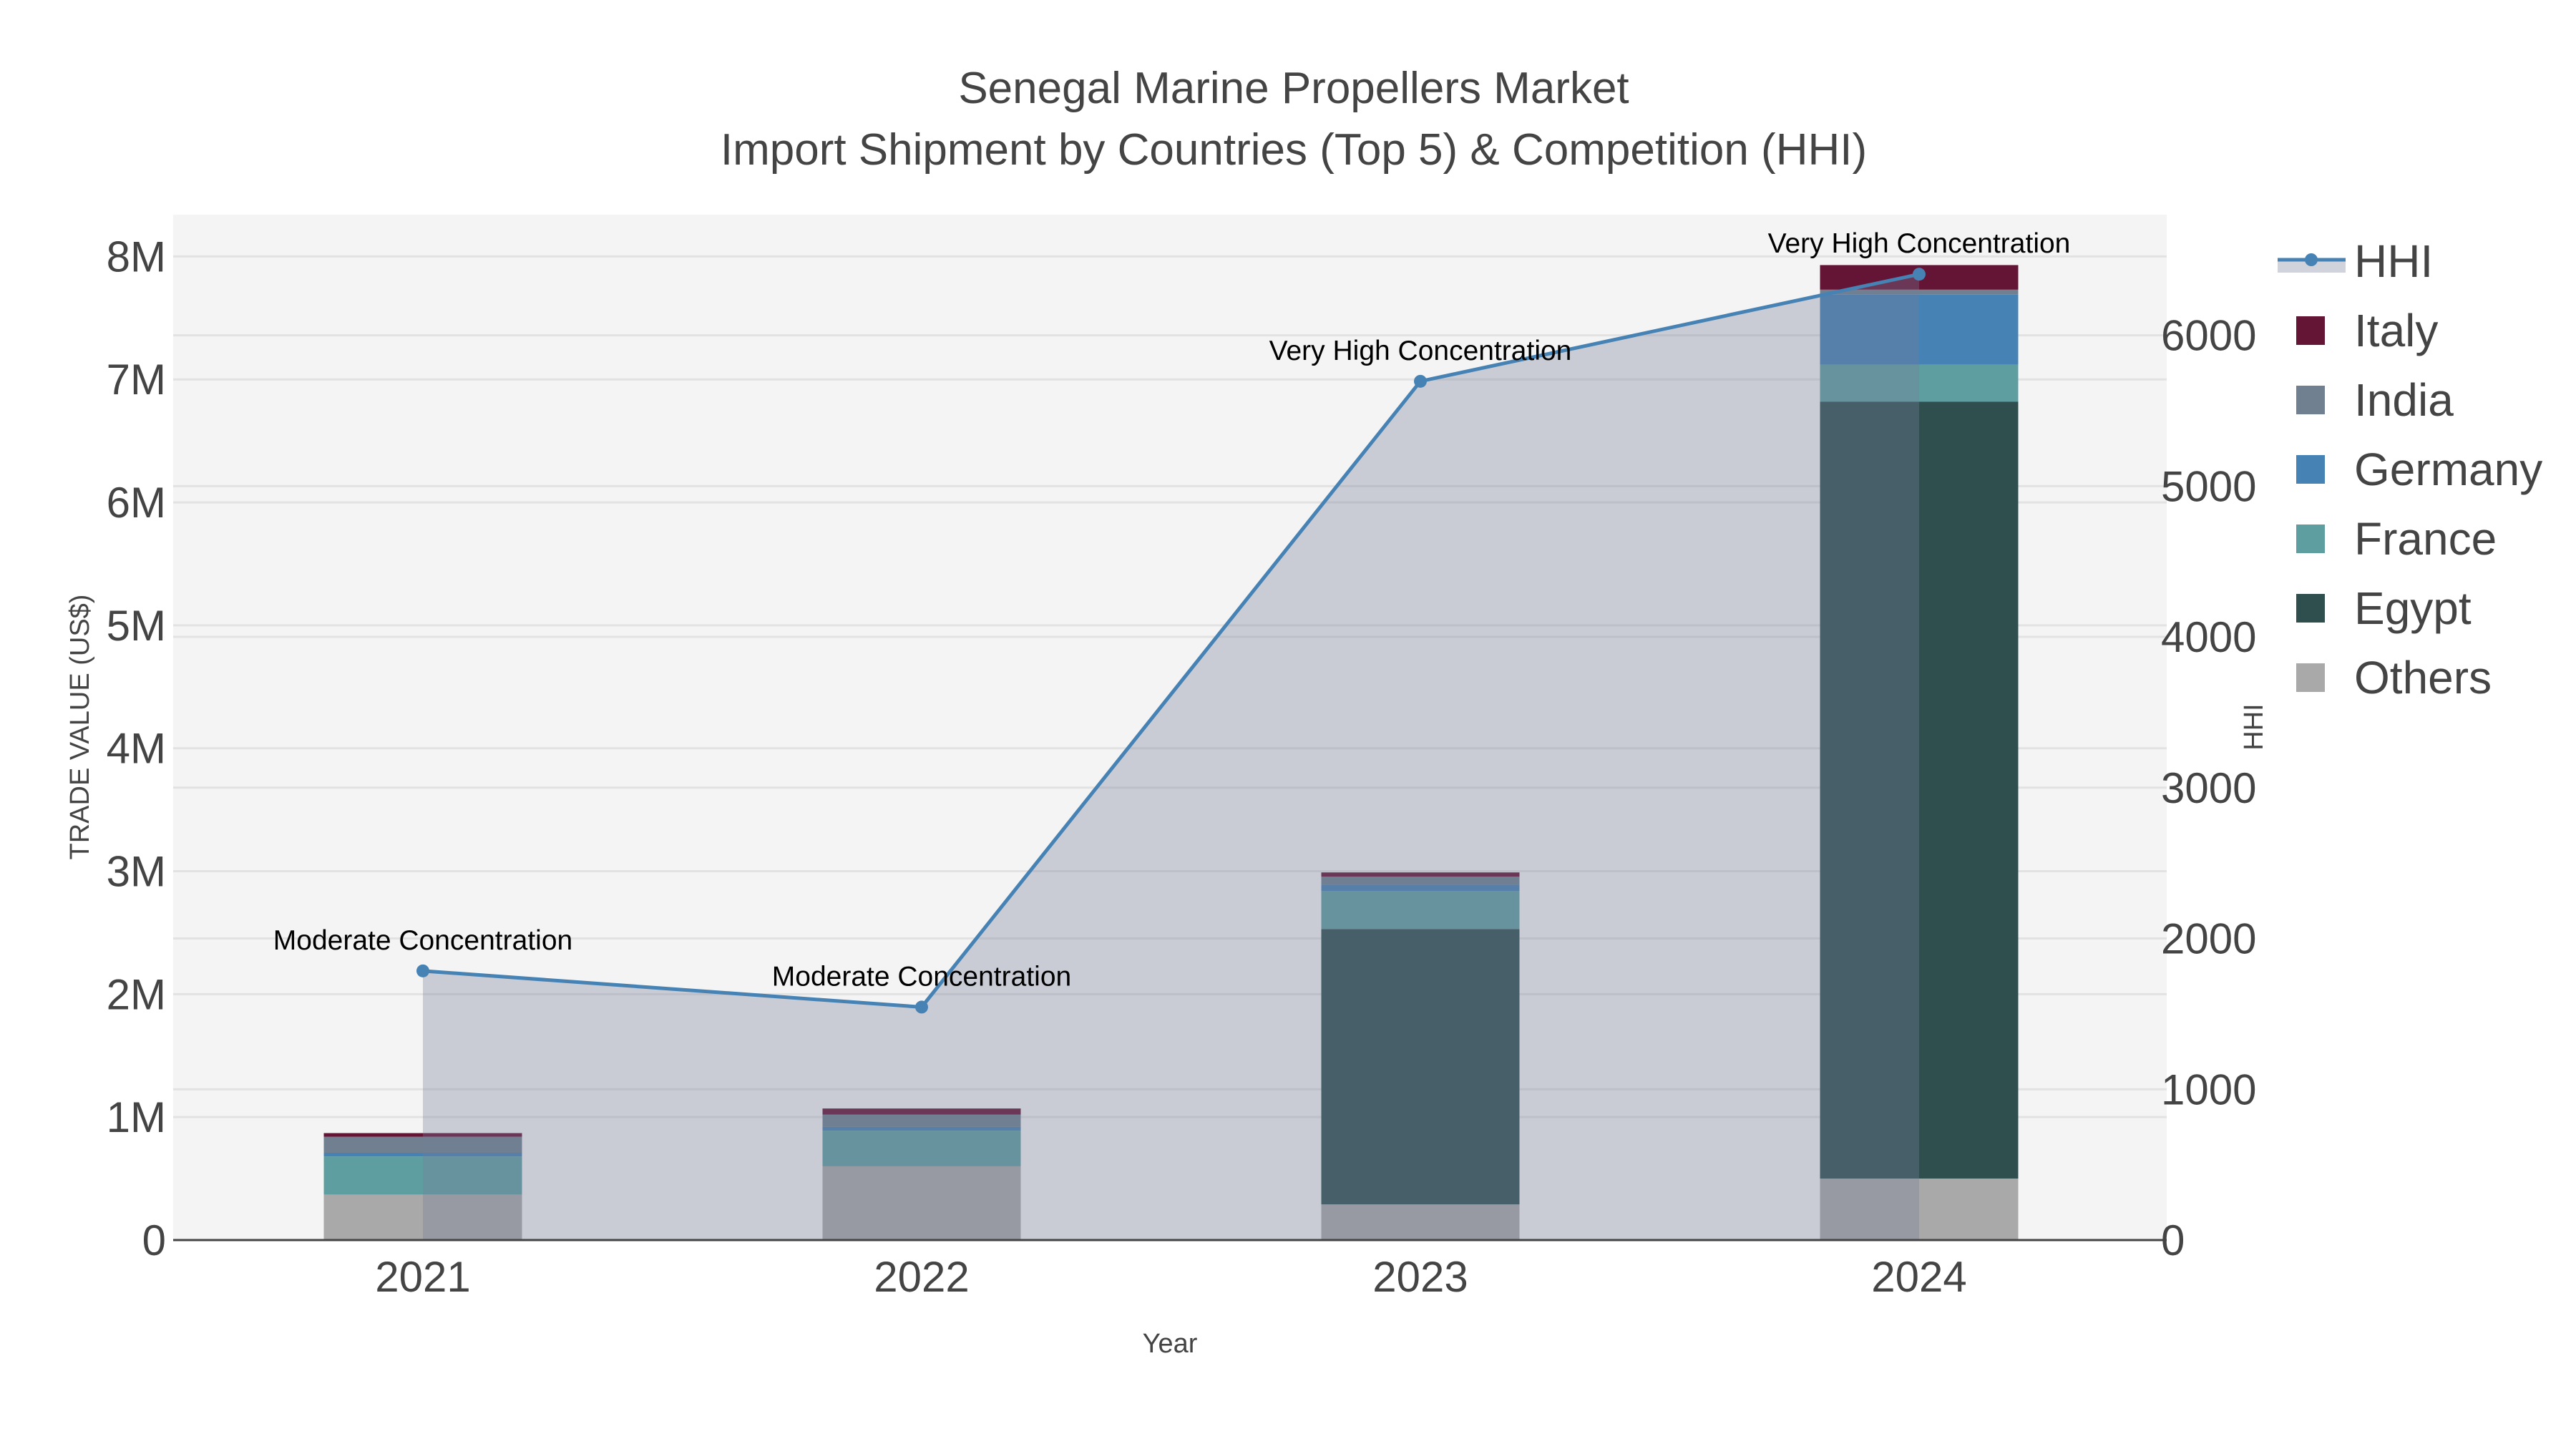 Image resolution: width=2576 pixels, height=1449 pixels. I want to click on hhi-annotation-2021: Moderate Concentration, so click(422, 940).